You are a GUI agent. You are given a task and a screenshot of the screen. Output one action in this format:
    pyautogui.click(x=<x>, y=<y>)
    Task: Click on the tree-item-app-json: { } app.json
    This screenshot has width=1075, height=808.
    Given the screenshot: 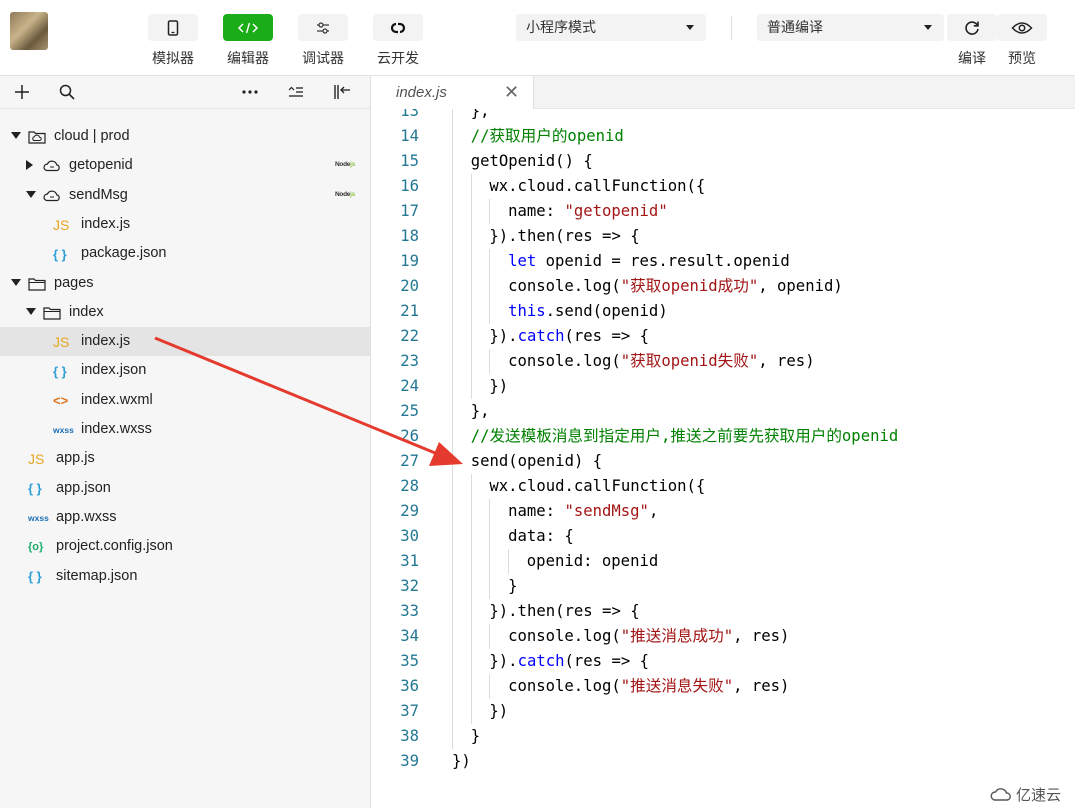 What is the action you would take?
    pyautogui.click(x=185, y=488)
    